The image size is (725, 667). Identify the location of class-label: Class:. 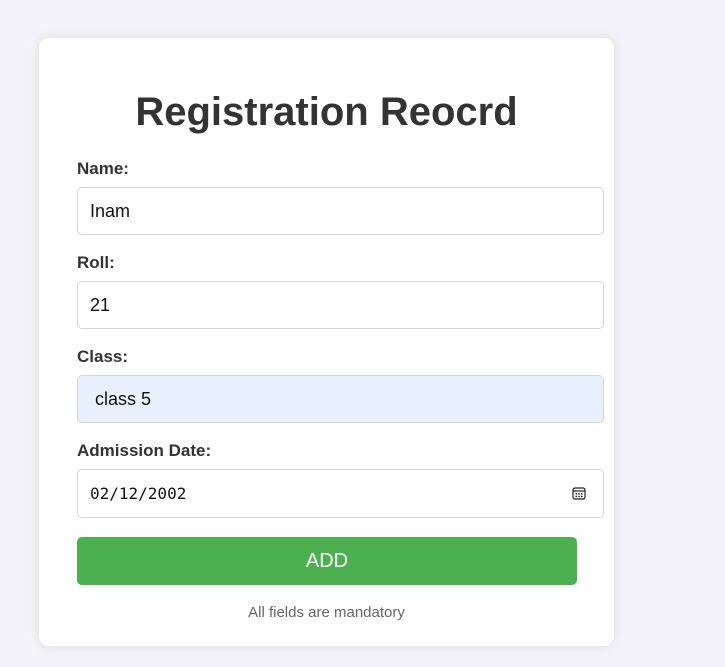
(103, 356).